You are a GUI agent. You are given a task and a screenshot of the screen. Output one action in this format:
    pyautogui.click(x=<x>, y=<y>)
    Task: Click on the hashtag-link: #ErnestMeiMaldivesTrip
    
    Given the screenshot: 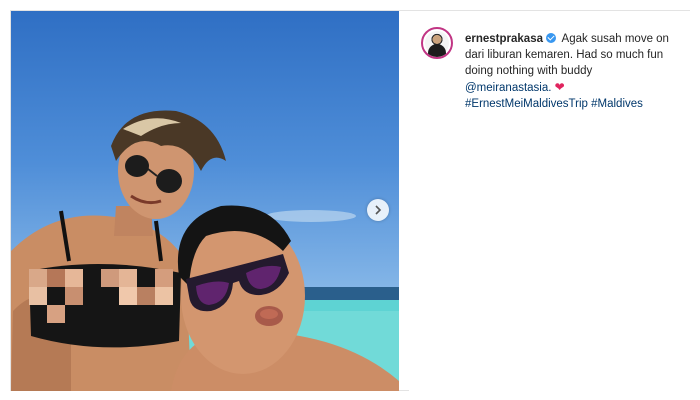 What is the action you would take?
    pyautogui.click(x=526, y=104)
    